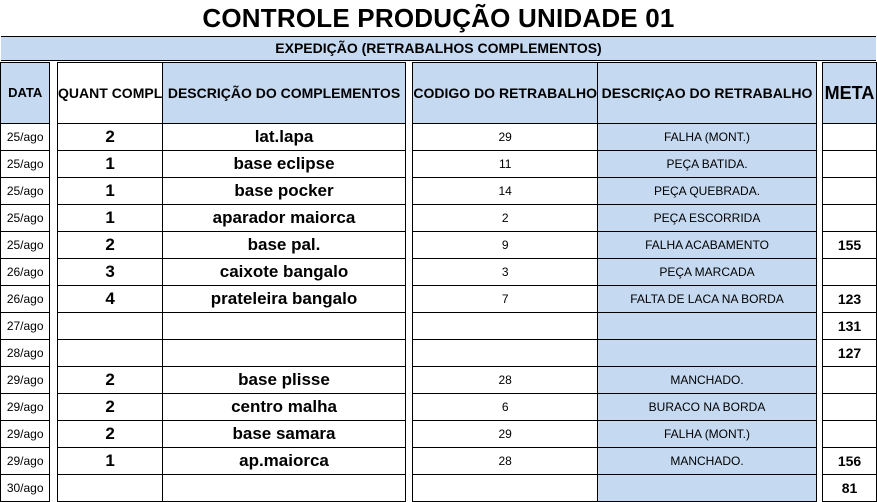 The image size is (877, 502). I want to click on cell-code: 2, so click(505, 218).